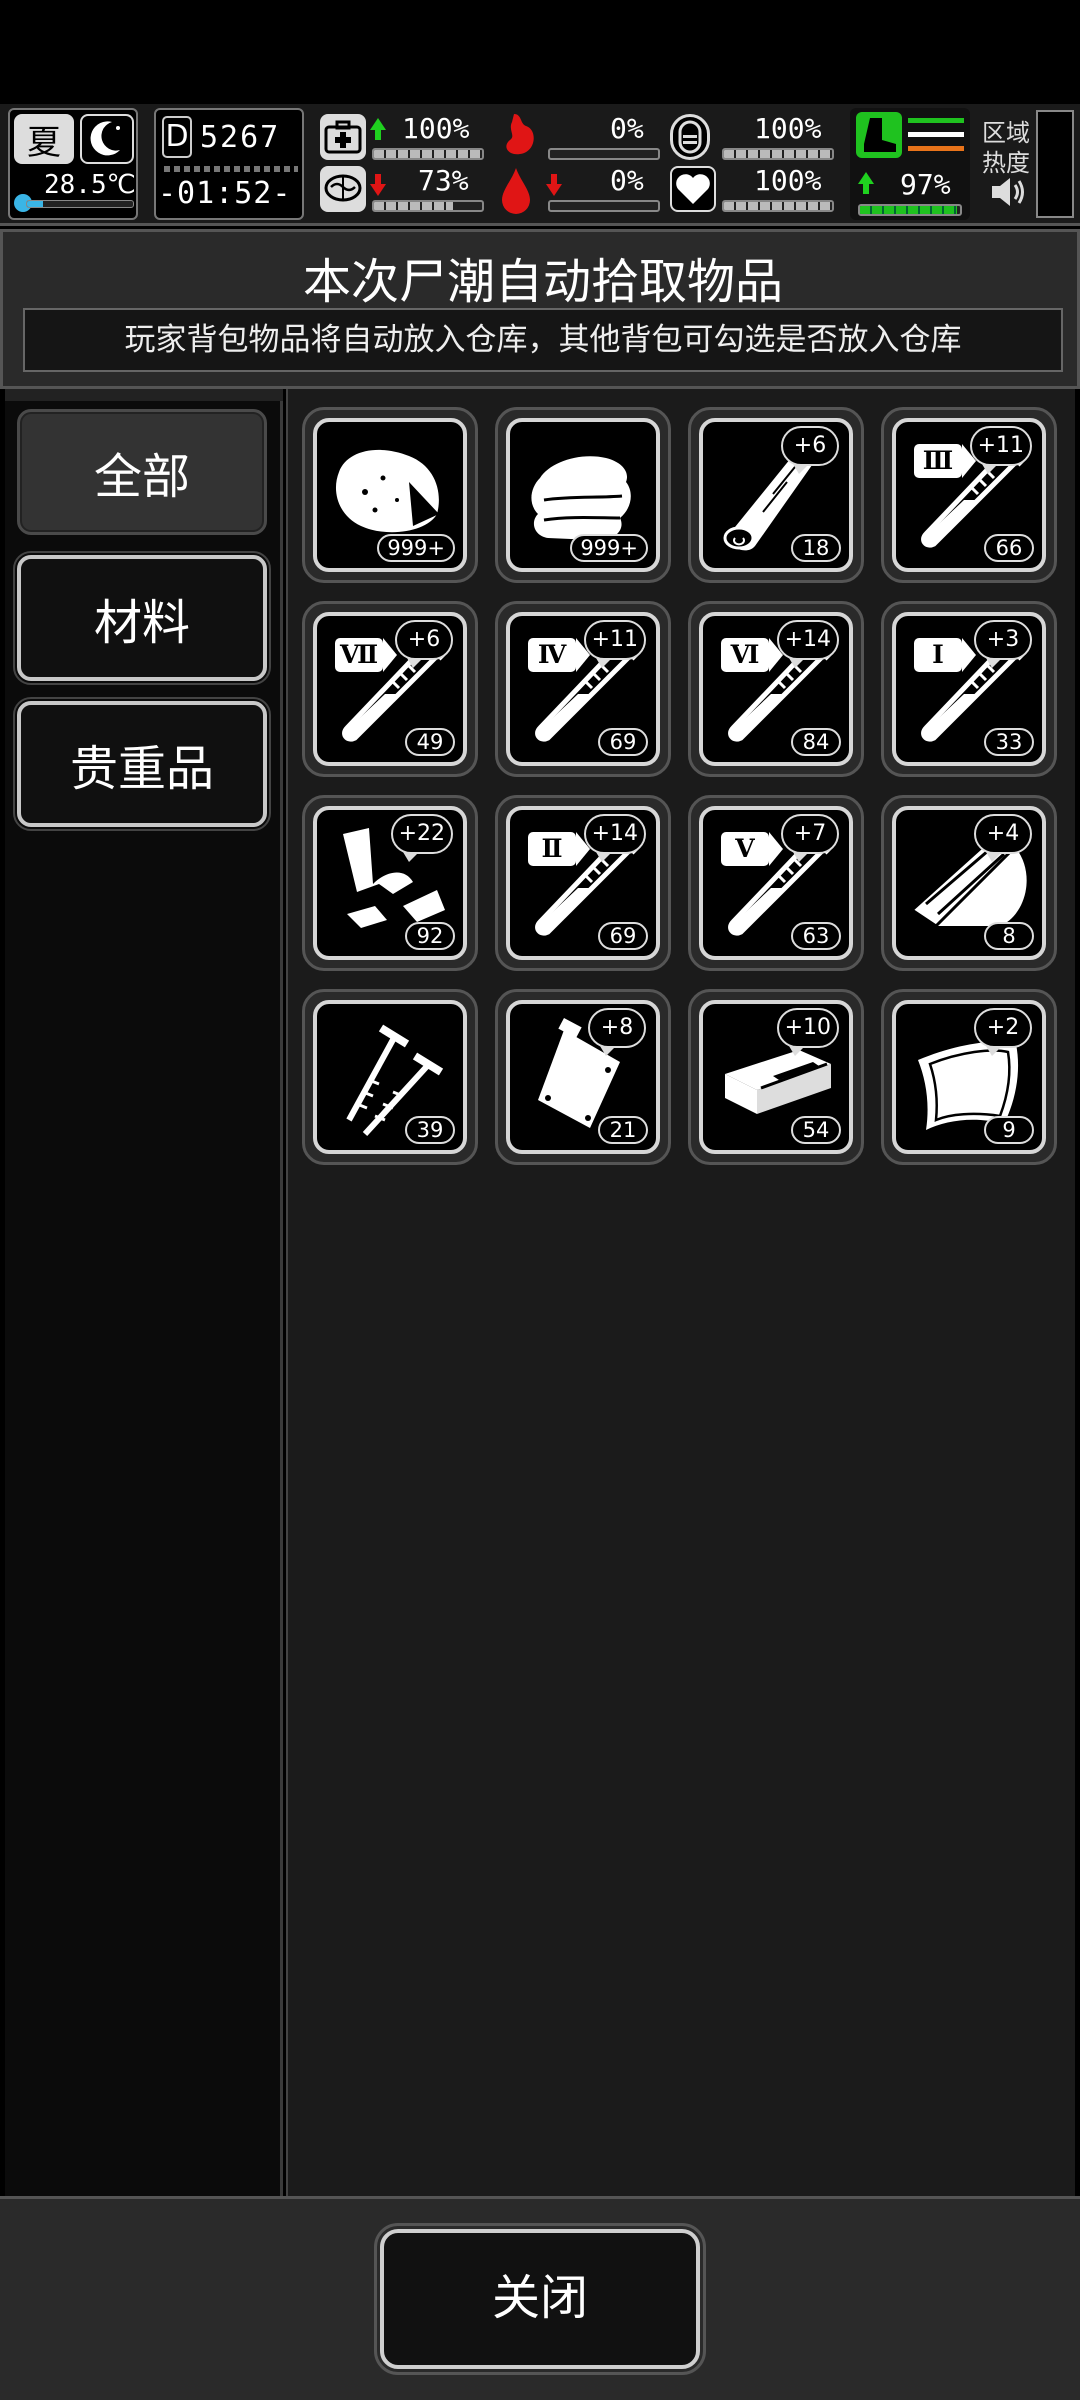  Describe the element at coordinates (910, 164) in the screenshot. I see `energy-panel: 97%` at that location.